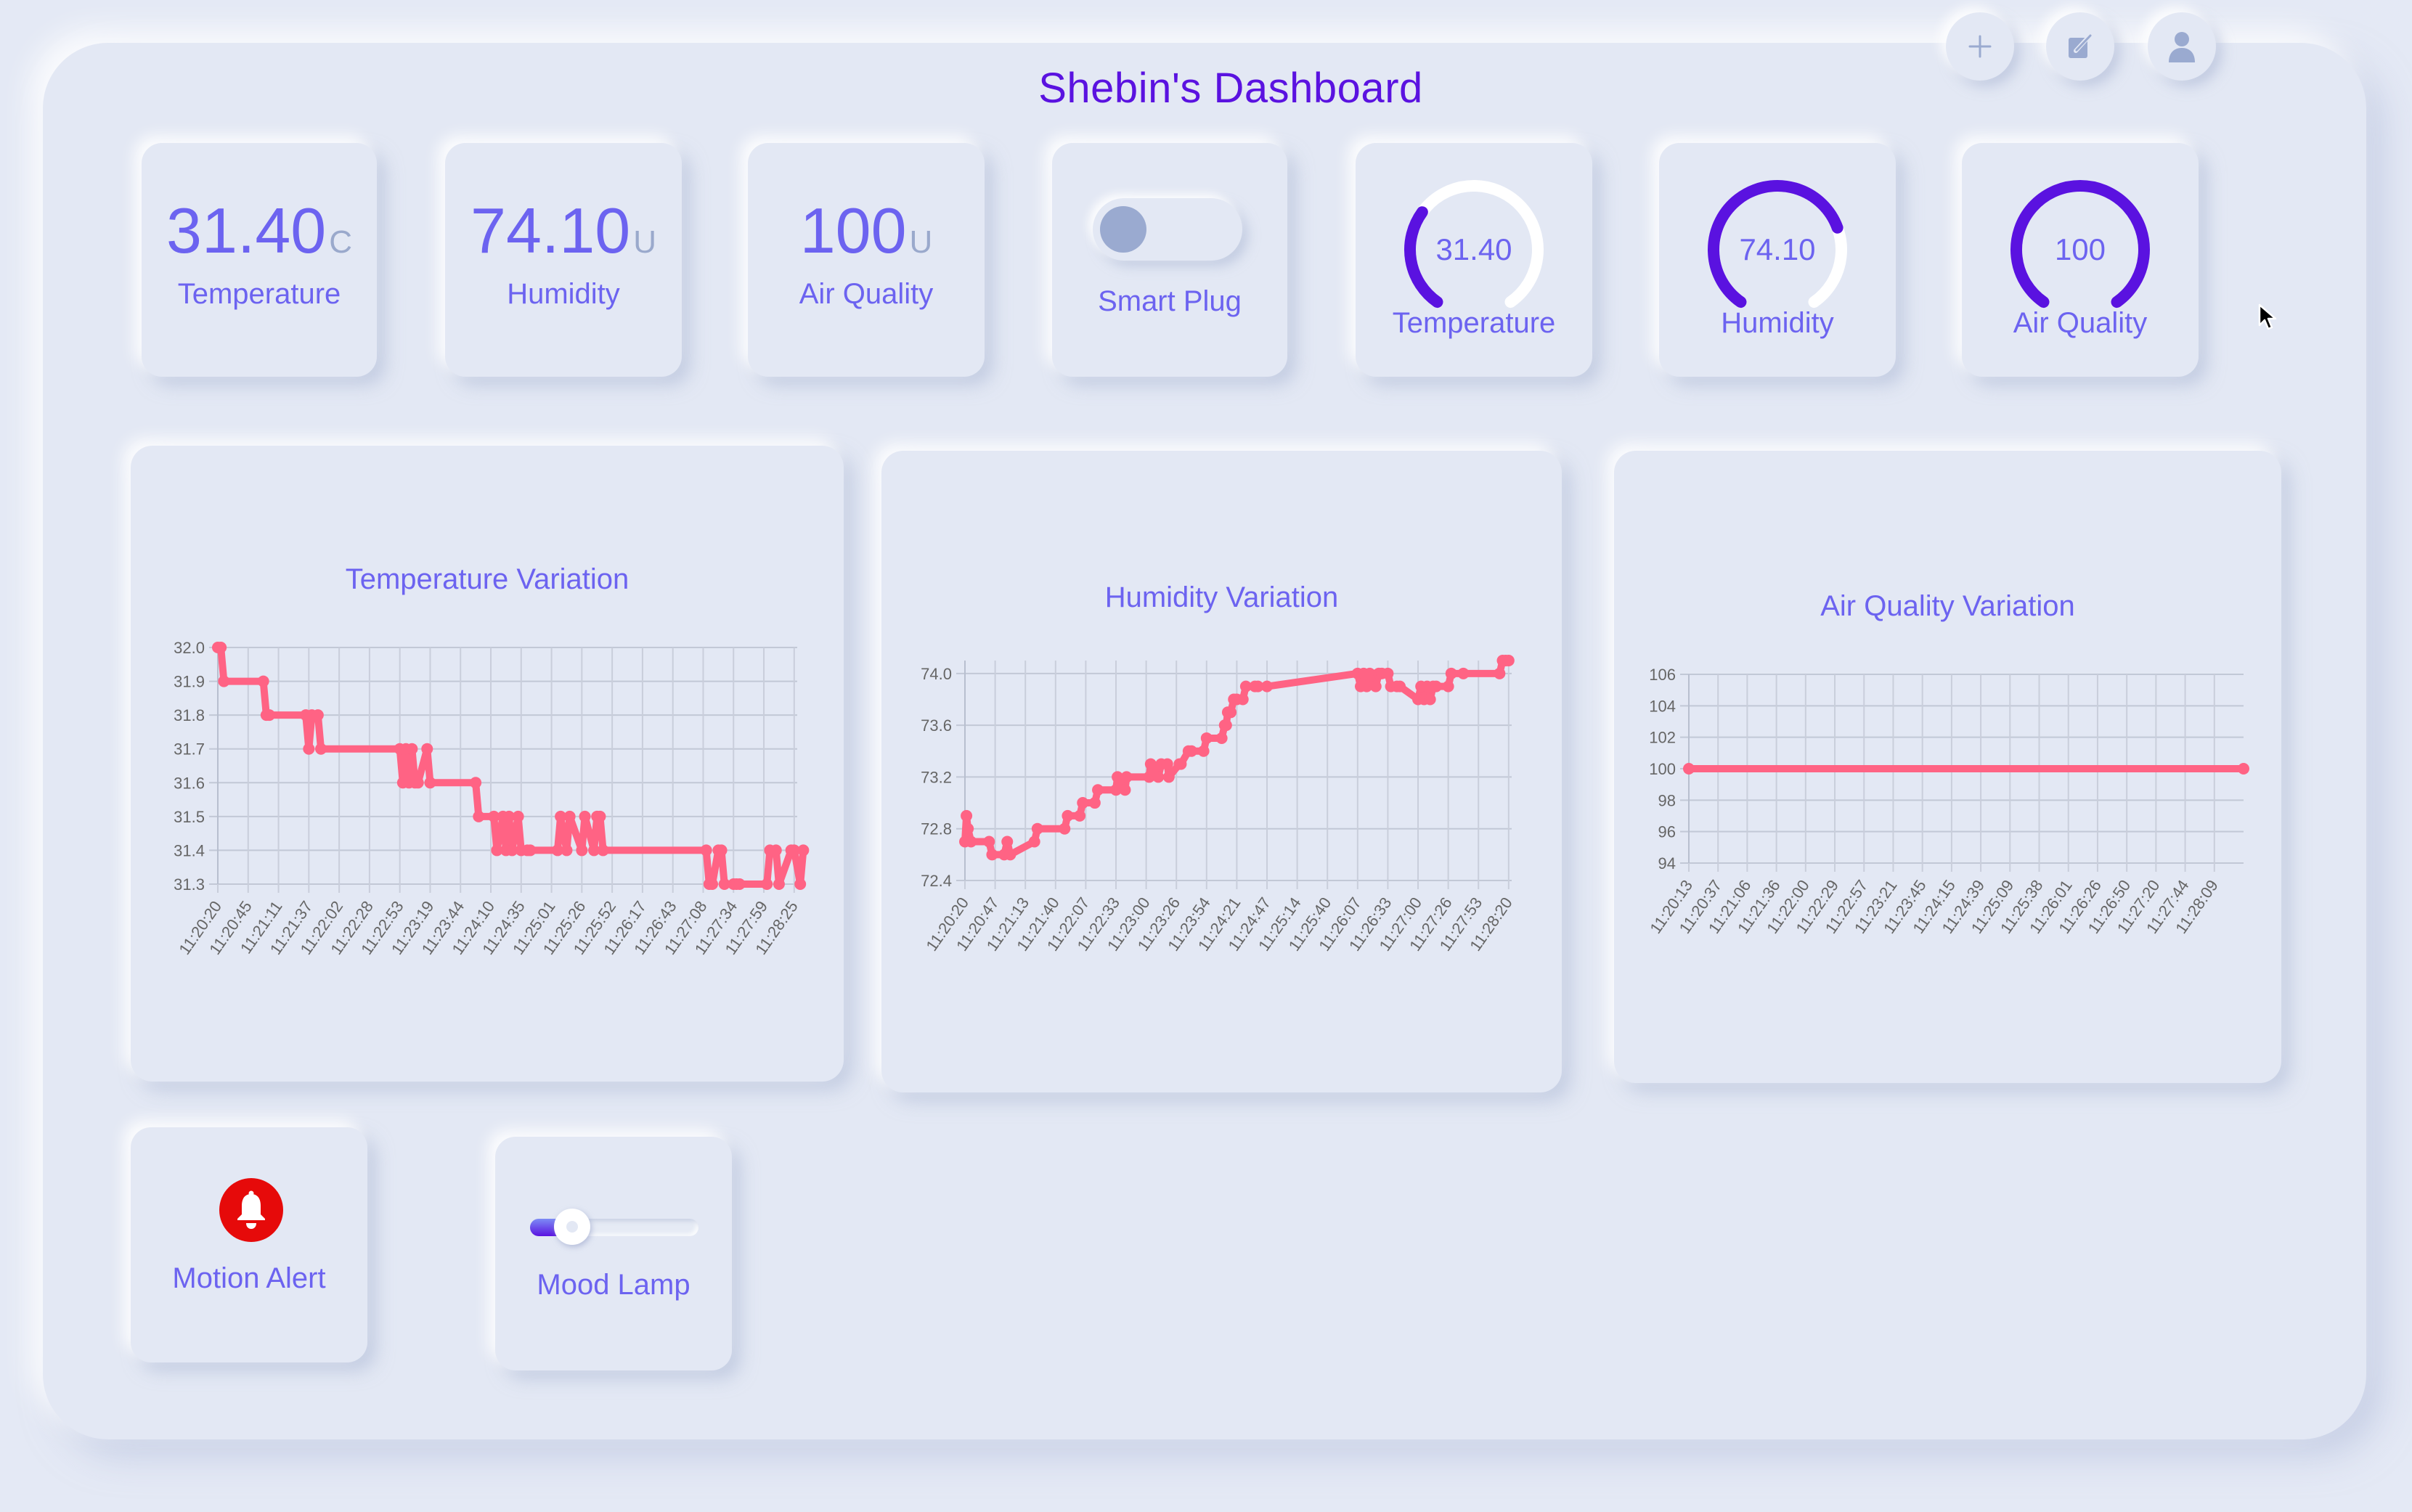 This screenshot has height=1512, width=2412. What do you see at coordinates (921, 242) in the screenshot?
I see `air-quality-unit: U` at bounding box center [921, 242].